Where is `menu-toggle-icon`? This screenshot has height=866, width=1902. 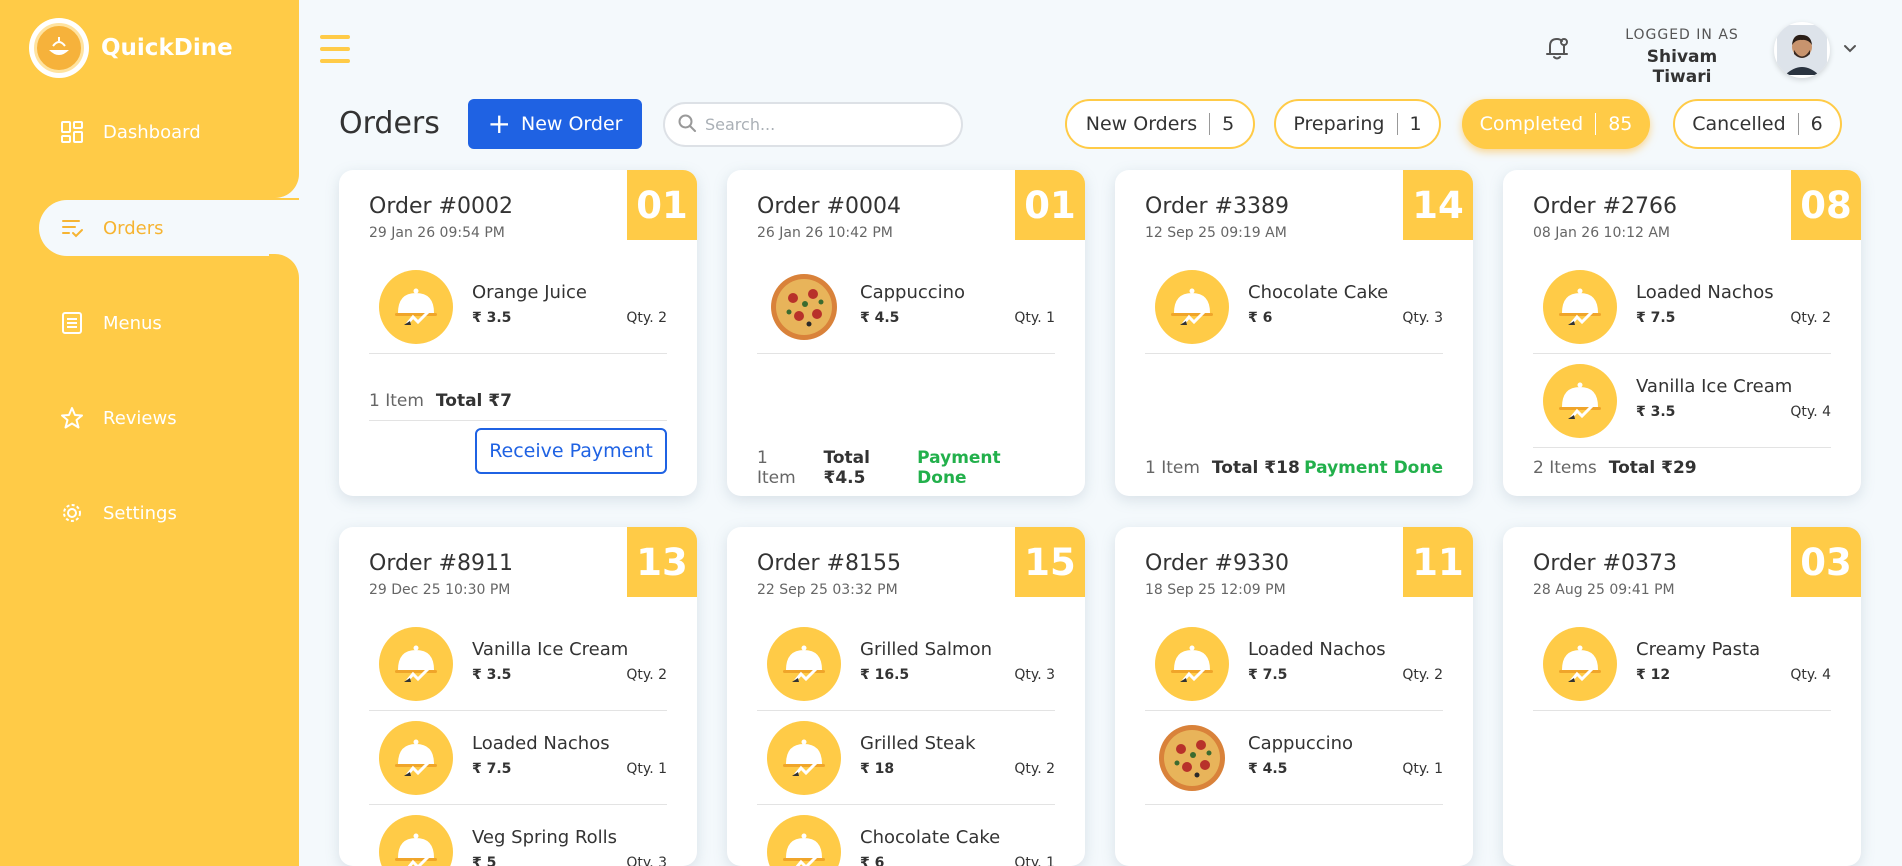 menu-toggle-icon is located at coordinates (335, 49).